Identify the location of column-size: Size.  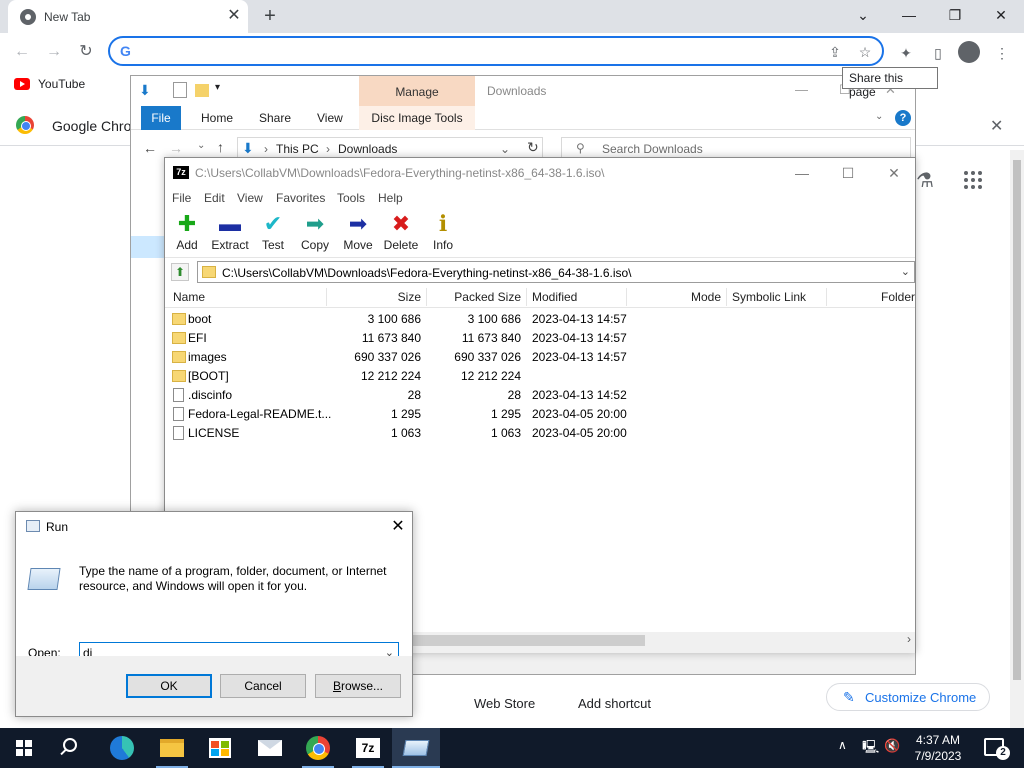
(374, 297).